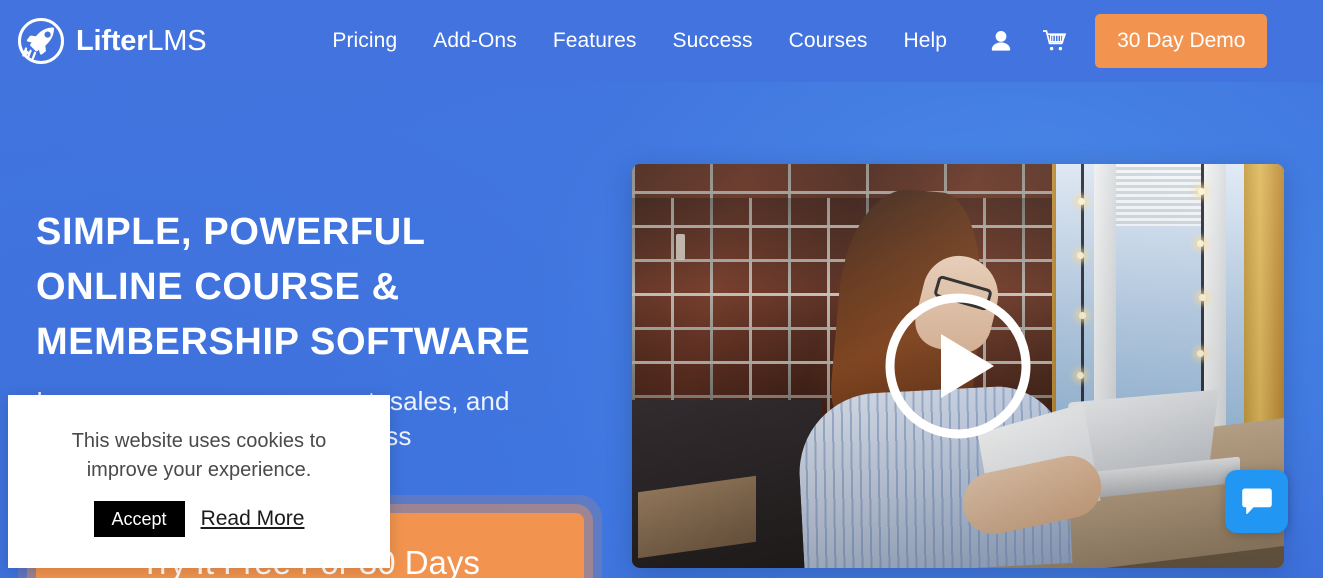 This screenshot has width=1323, height=578. I want to click on nav-item-features: Features, so click(595, 41).